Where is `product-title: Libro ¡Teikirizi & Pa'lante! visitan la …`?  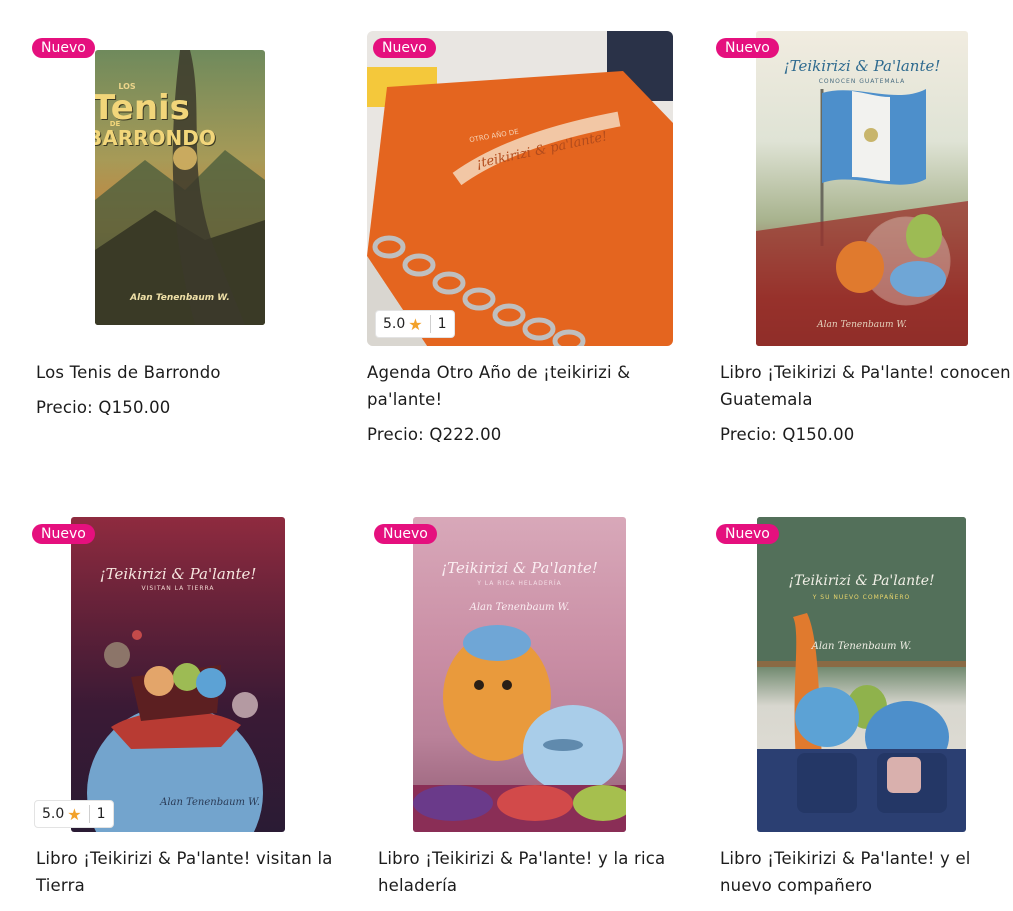
product-title: Libro ¡Teikirizi & Pa'lante! visitan la … is located at coordinates (186, 872).